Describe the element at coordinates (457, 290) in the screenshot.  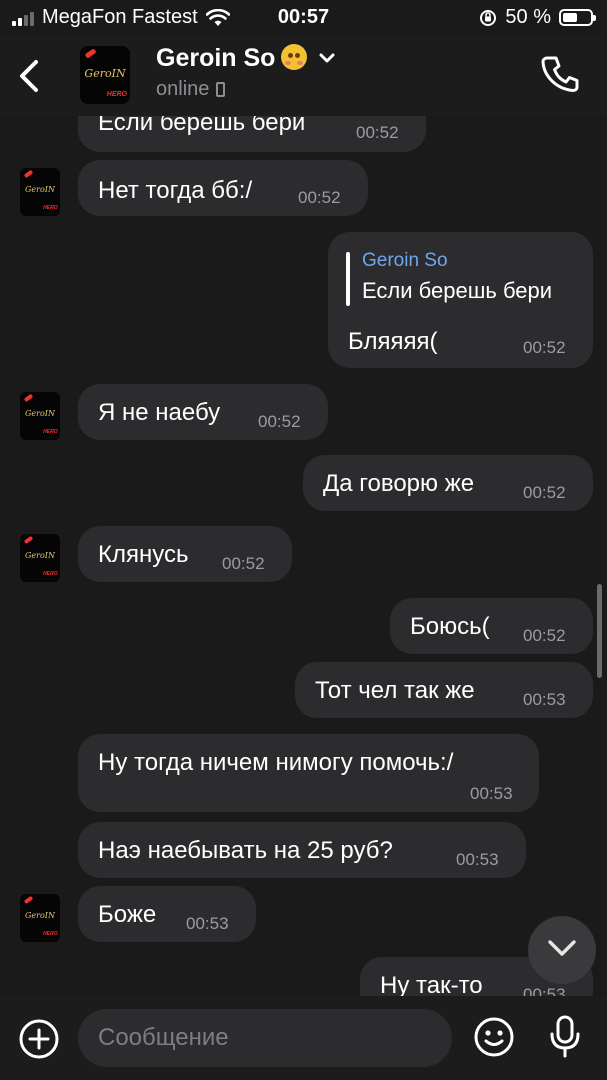
I see `reply-quote-text: Если берешь бери` at that location.